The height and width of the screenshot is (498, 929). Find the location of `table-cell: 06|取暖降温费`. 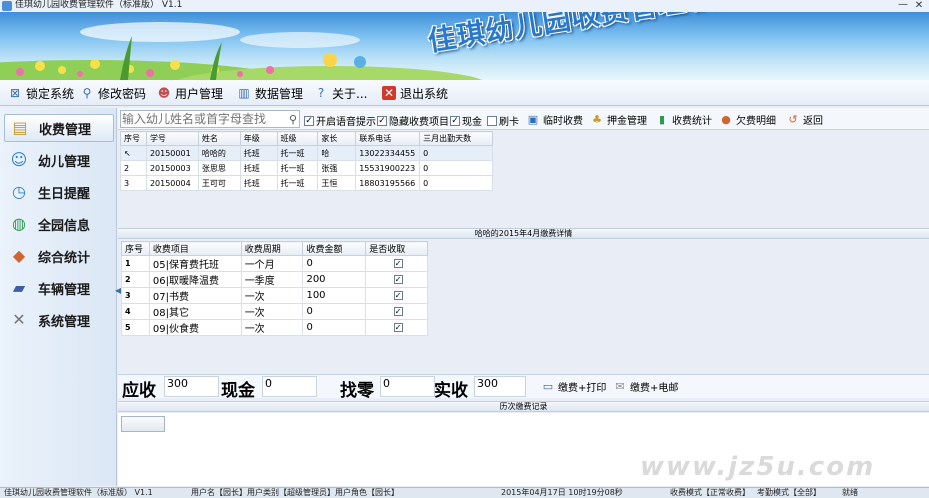

table-cell: 06|取暖降温费 is located at coordinates (195, 279).